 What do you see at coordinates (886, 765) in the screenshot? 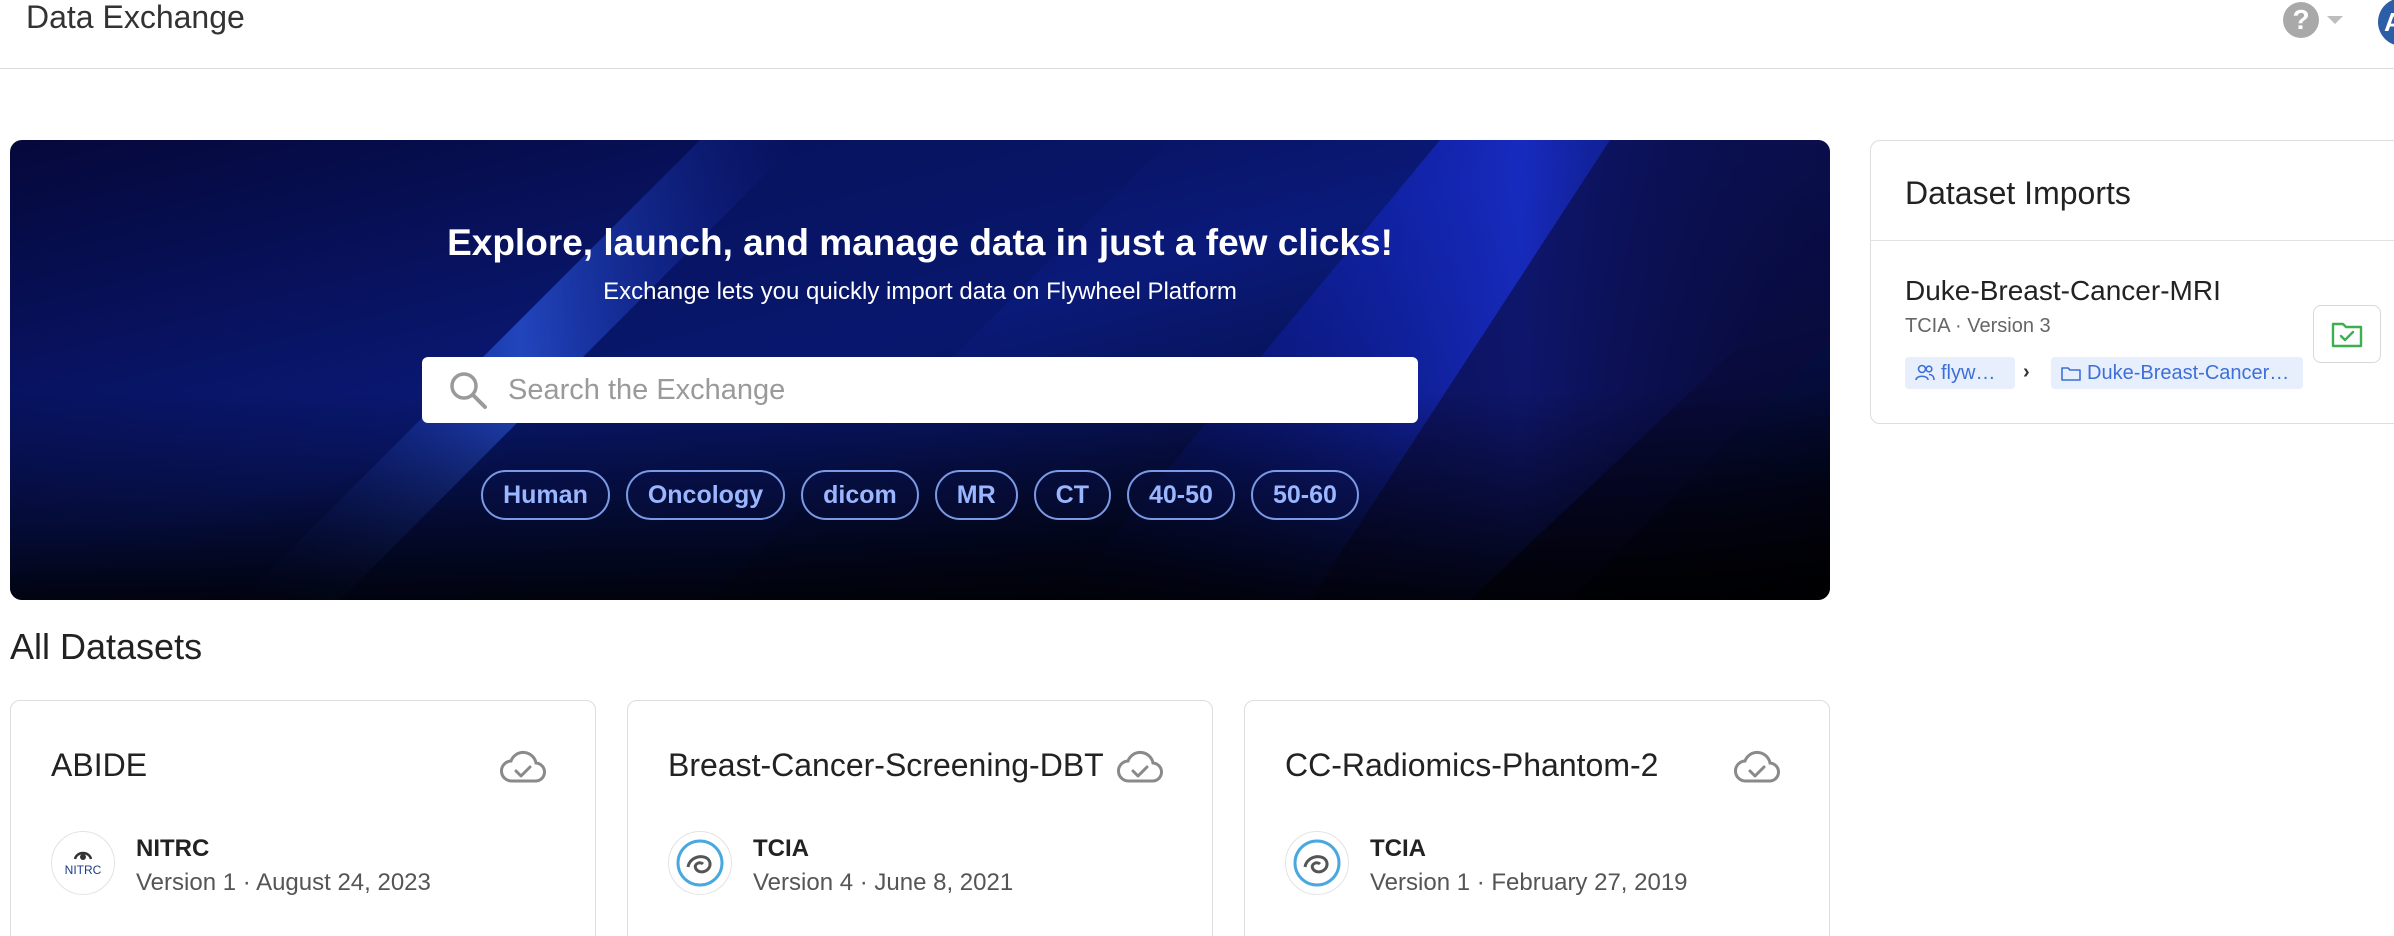
I see `dataset-title: Breast-Cancer-Screening-DBT` at bounding box center [886, 765].